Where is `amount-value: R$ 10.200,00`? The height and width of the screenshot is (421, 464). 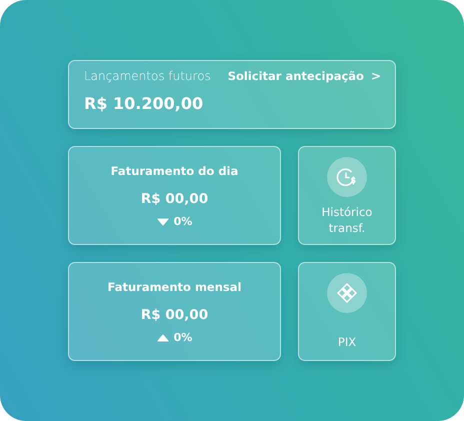
amount-value: R$ 10.200,00 is located at coordinates (144, 103).